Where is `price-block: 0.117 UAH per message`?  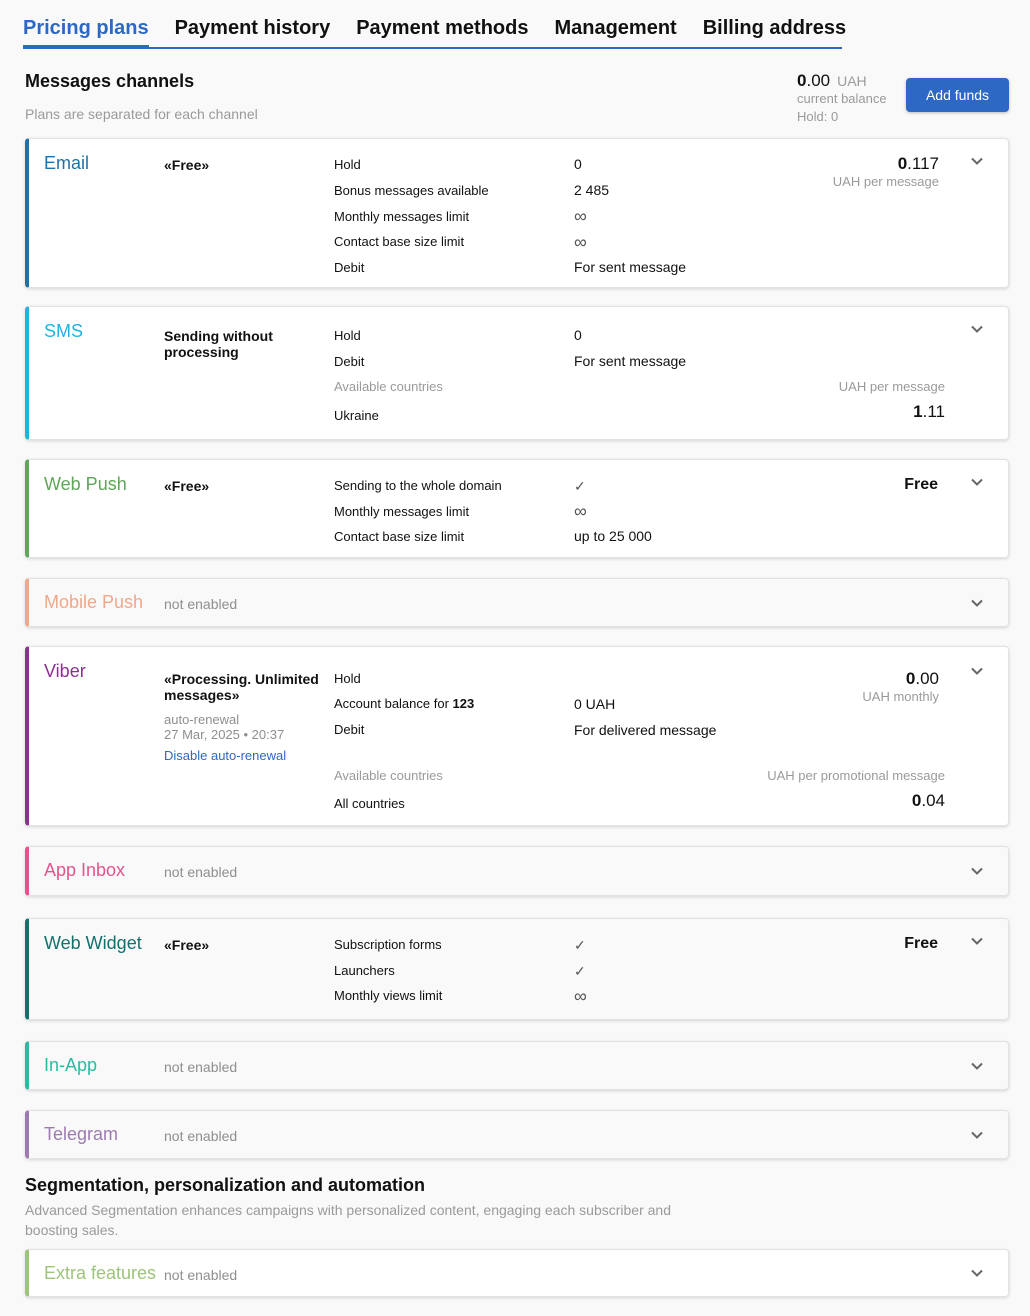 price-block: 0.117 UAH per message is located at coordinates (886, 171).